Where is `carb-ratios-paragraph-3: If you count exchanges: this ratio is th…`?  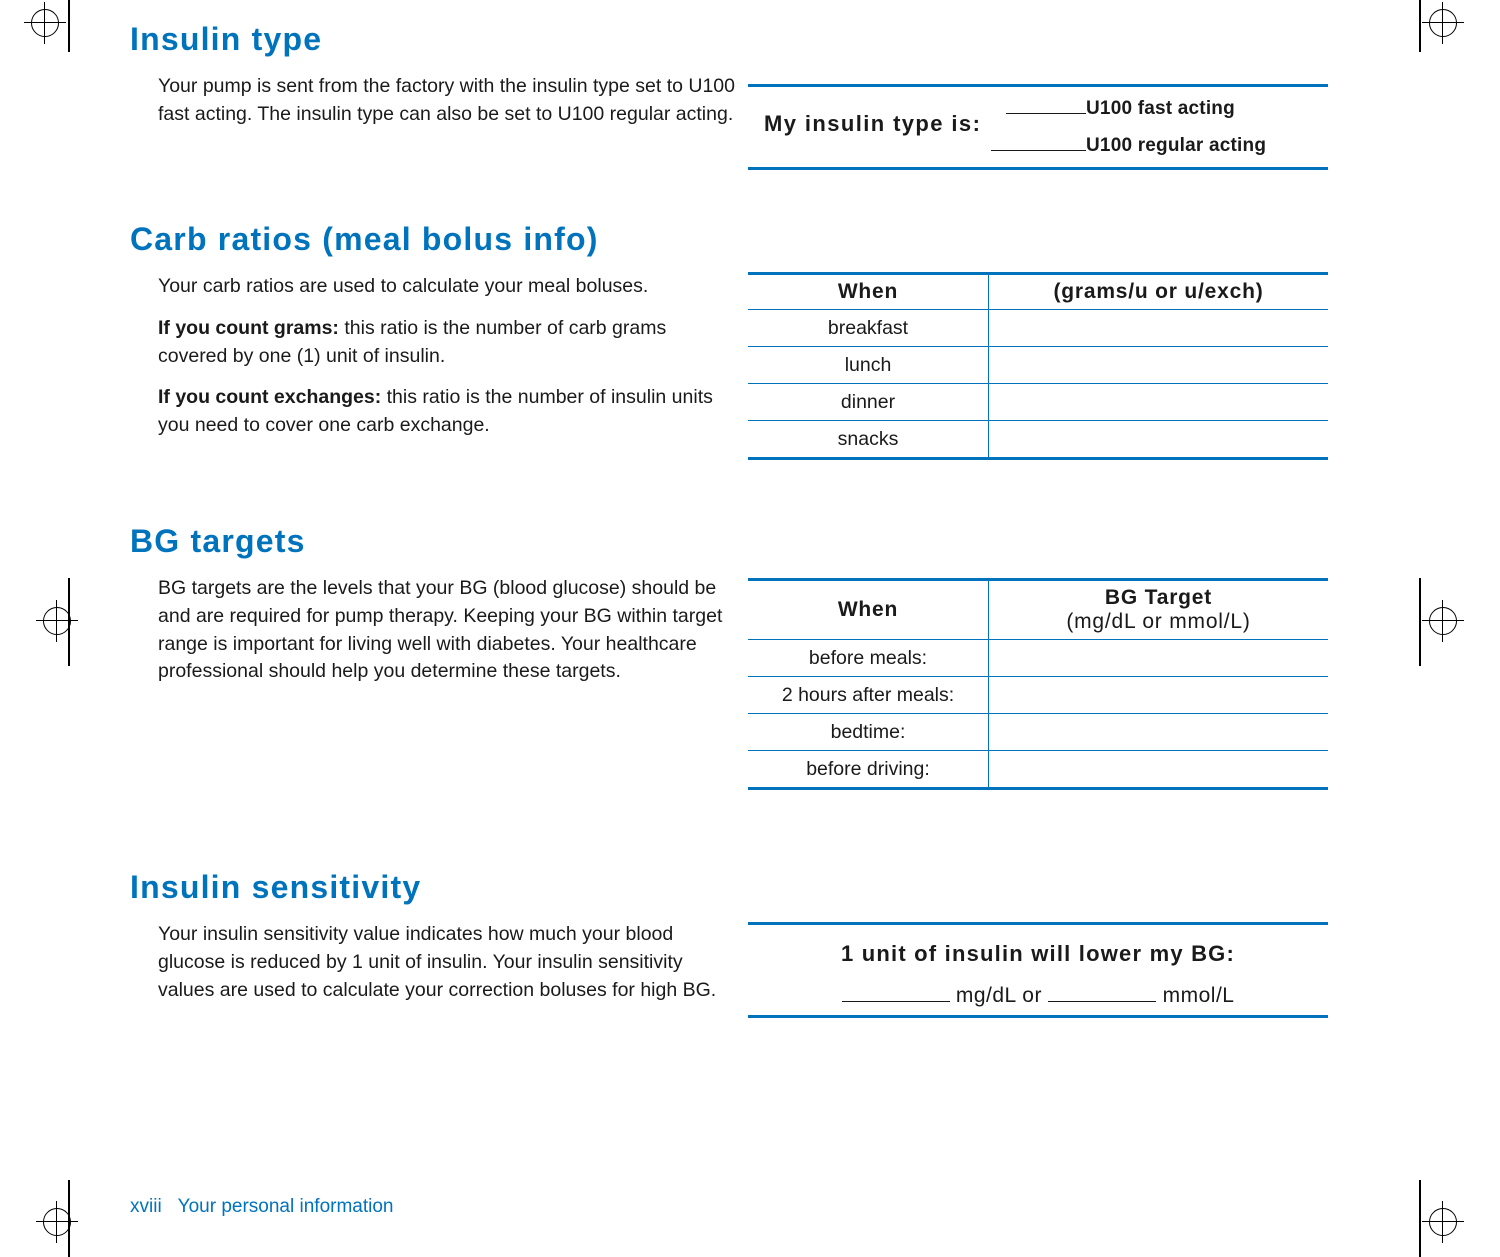
carb-ratios-paragraph-3: If you count exchanges: this ratio is th… is located at coordinates (435, 411).